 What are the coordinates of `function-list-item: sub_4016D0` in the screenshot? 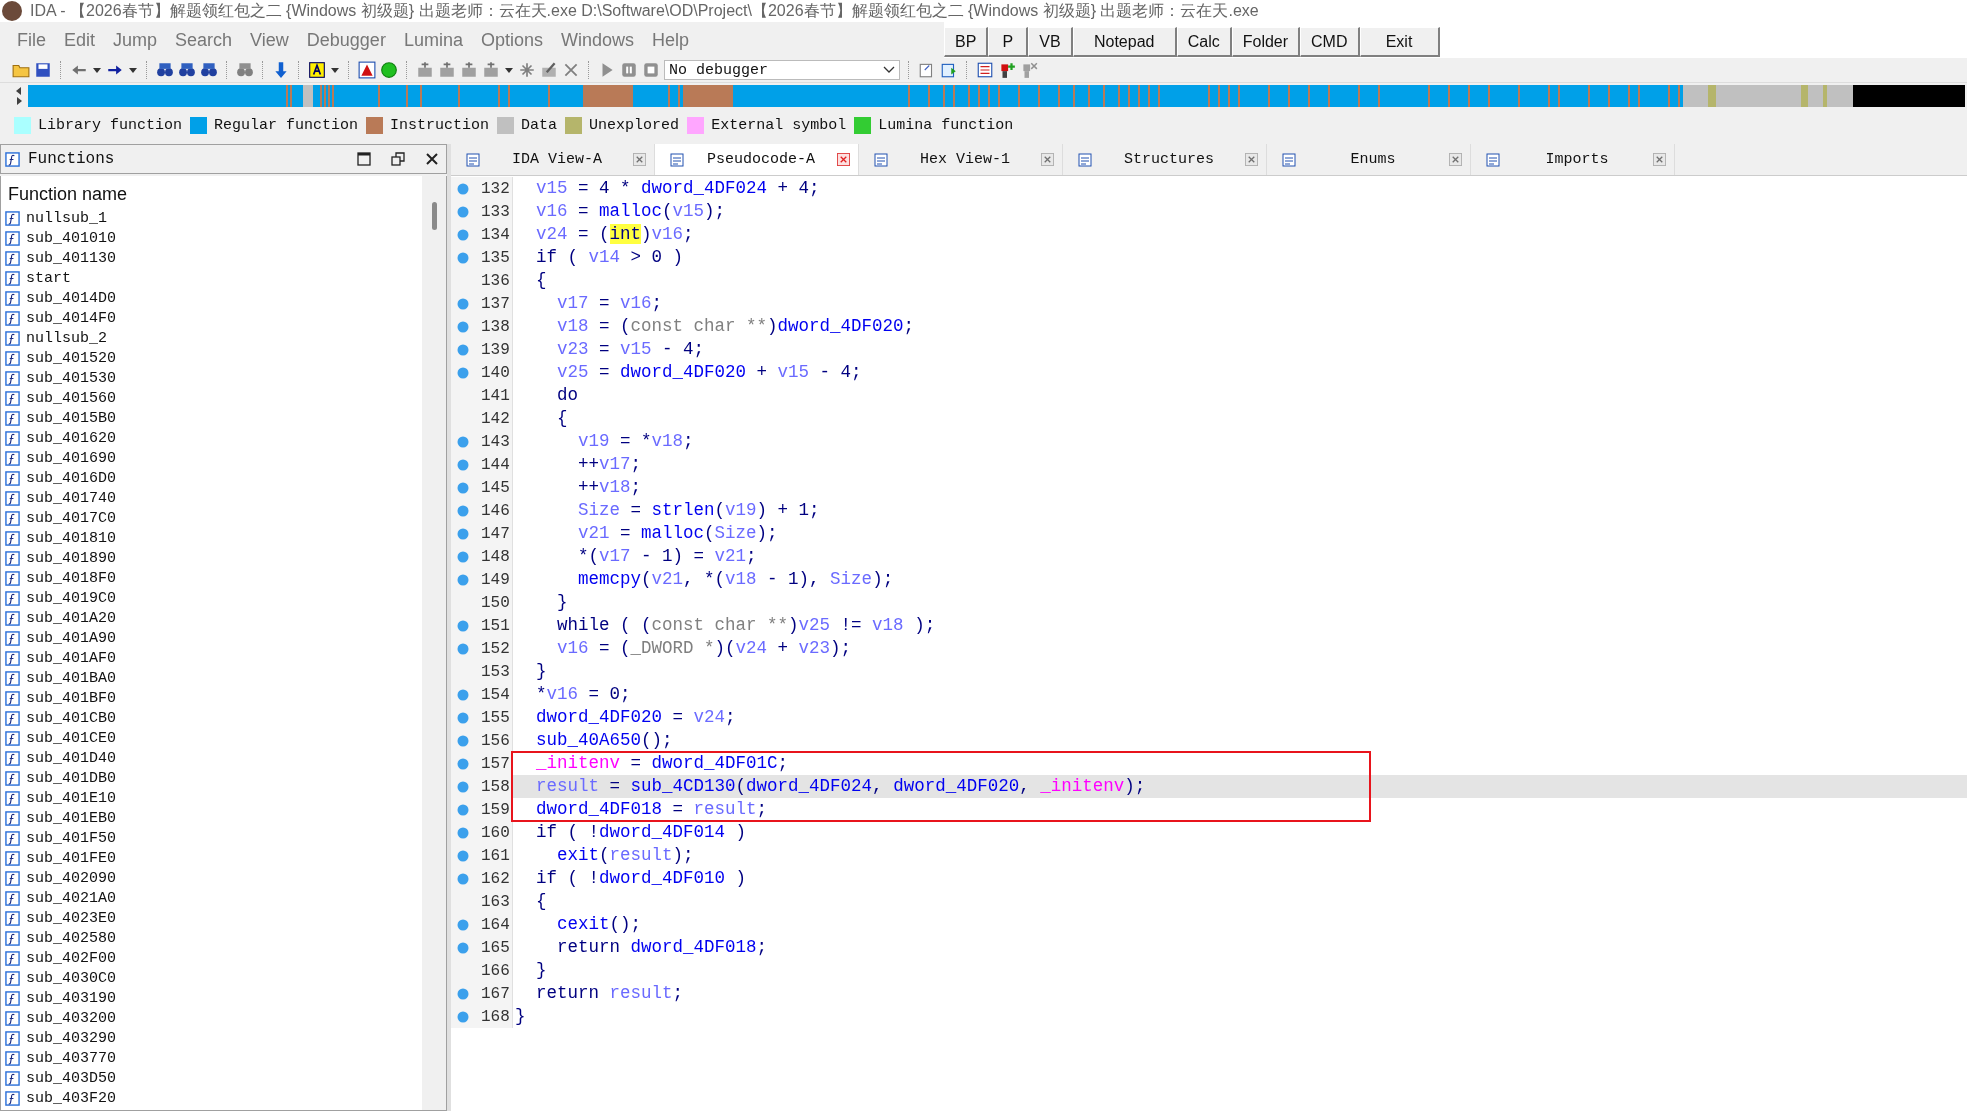 It's located at (71, 478).